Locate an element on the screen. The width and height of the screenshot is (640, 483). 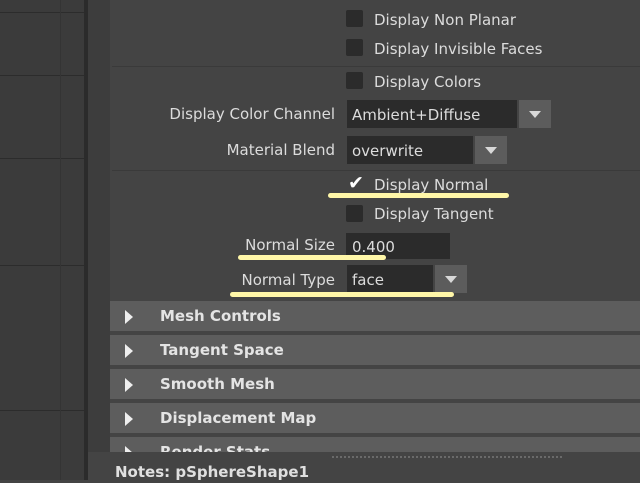
display-color-channel-label: Display Color Channel is located at coordinates (252, 114).